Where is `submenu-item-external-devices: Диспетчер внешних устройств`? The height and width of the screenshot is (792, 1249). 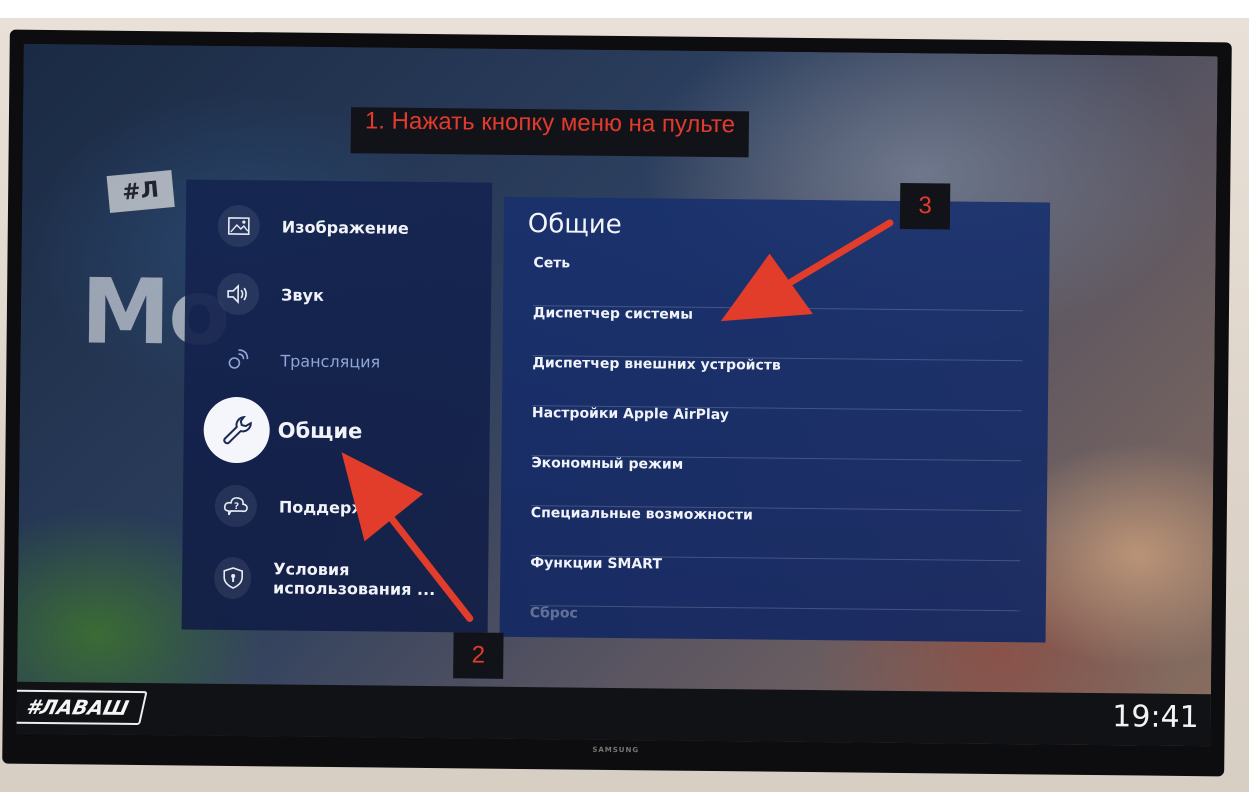
submenu-item-external-devices: Диспетчер внешних устройств is located at coordinates (777, 383).